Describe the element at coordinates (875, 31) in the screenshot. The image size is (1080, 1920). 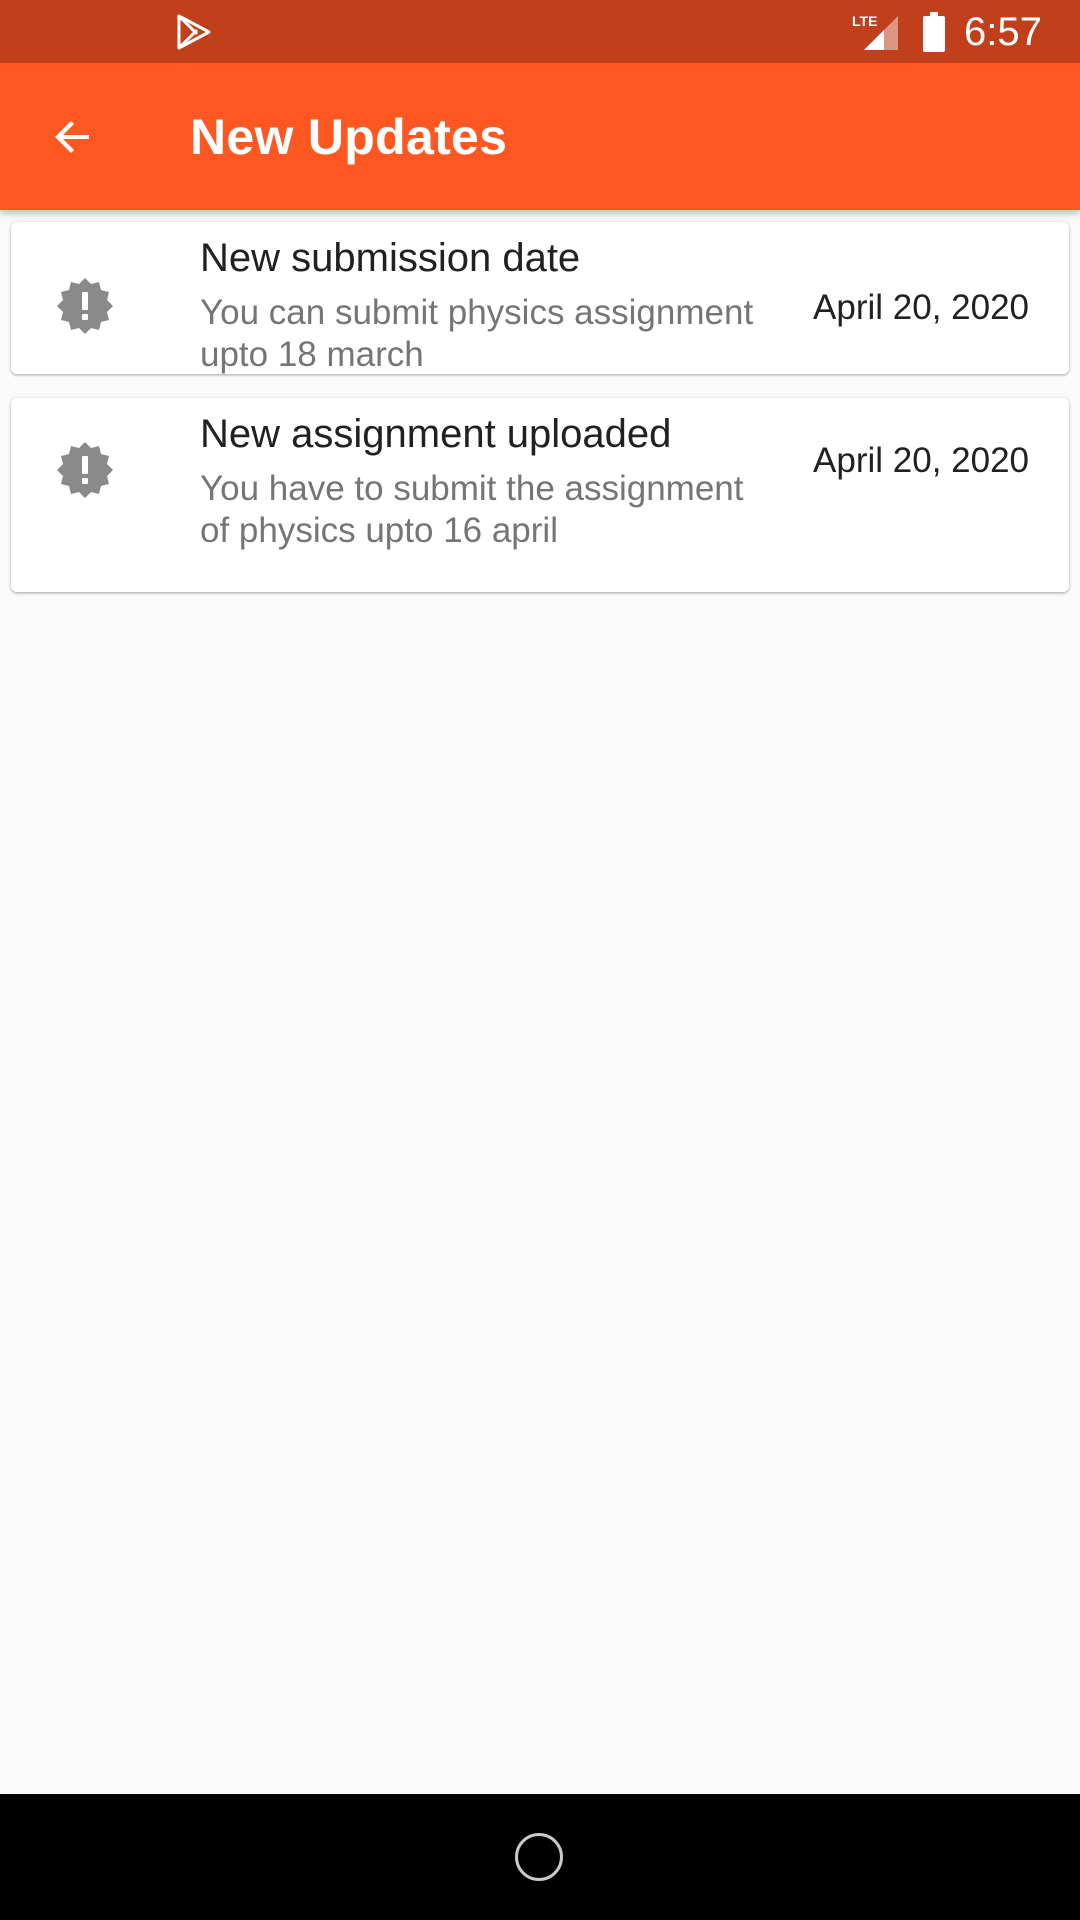
I see `lte-signal-icon: LTE` at that location.